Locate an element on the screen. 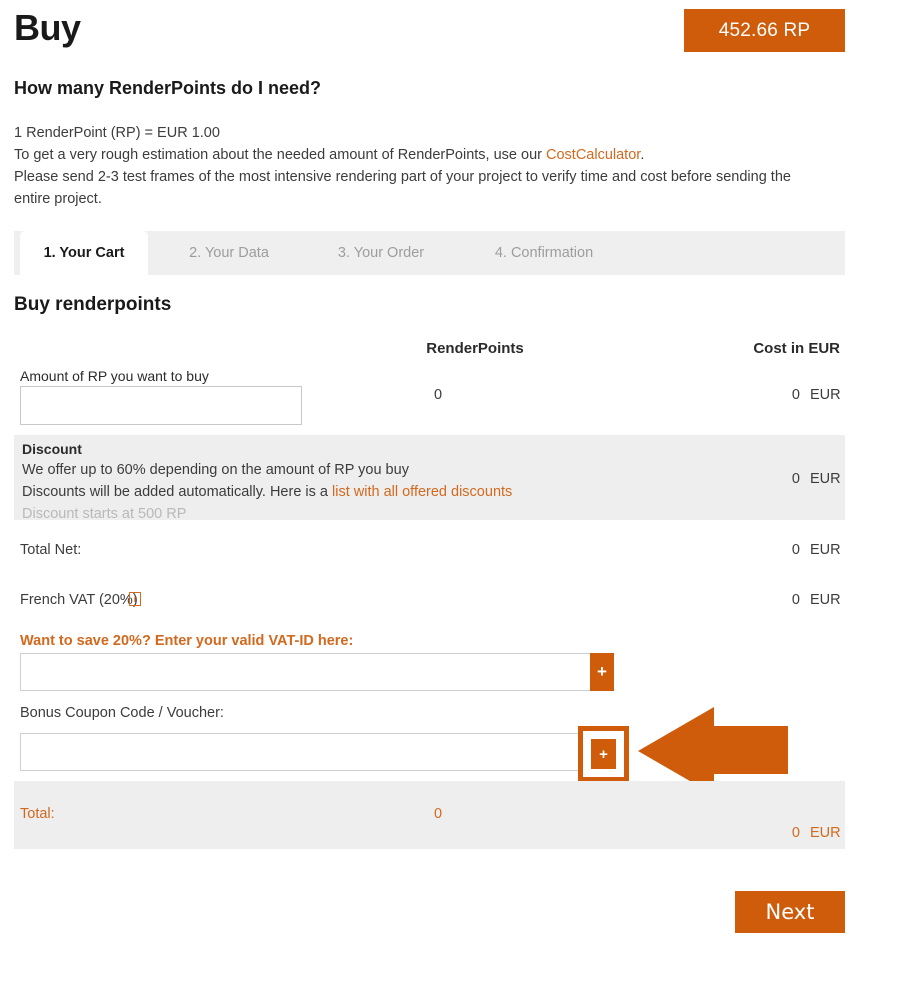 This screenshot has width=899, height=1001. total-label: Total: is located at coordinates (37, 814).